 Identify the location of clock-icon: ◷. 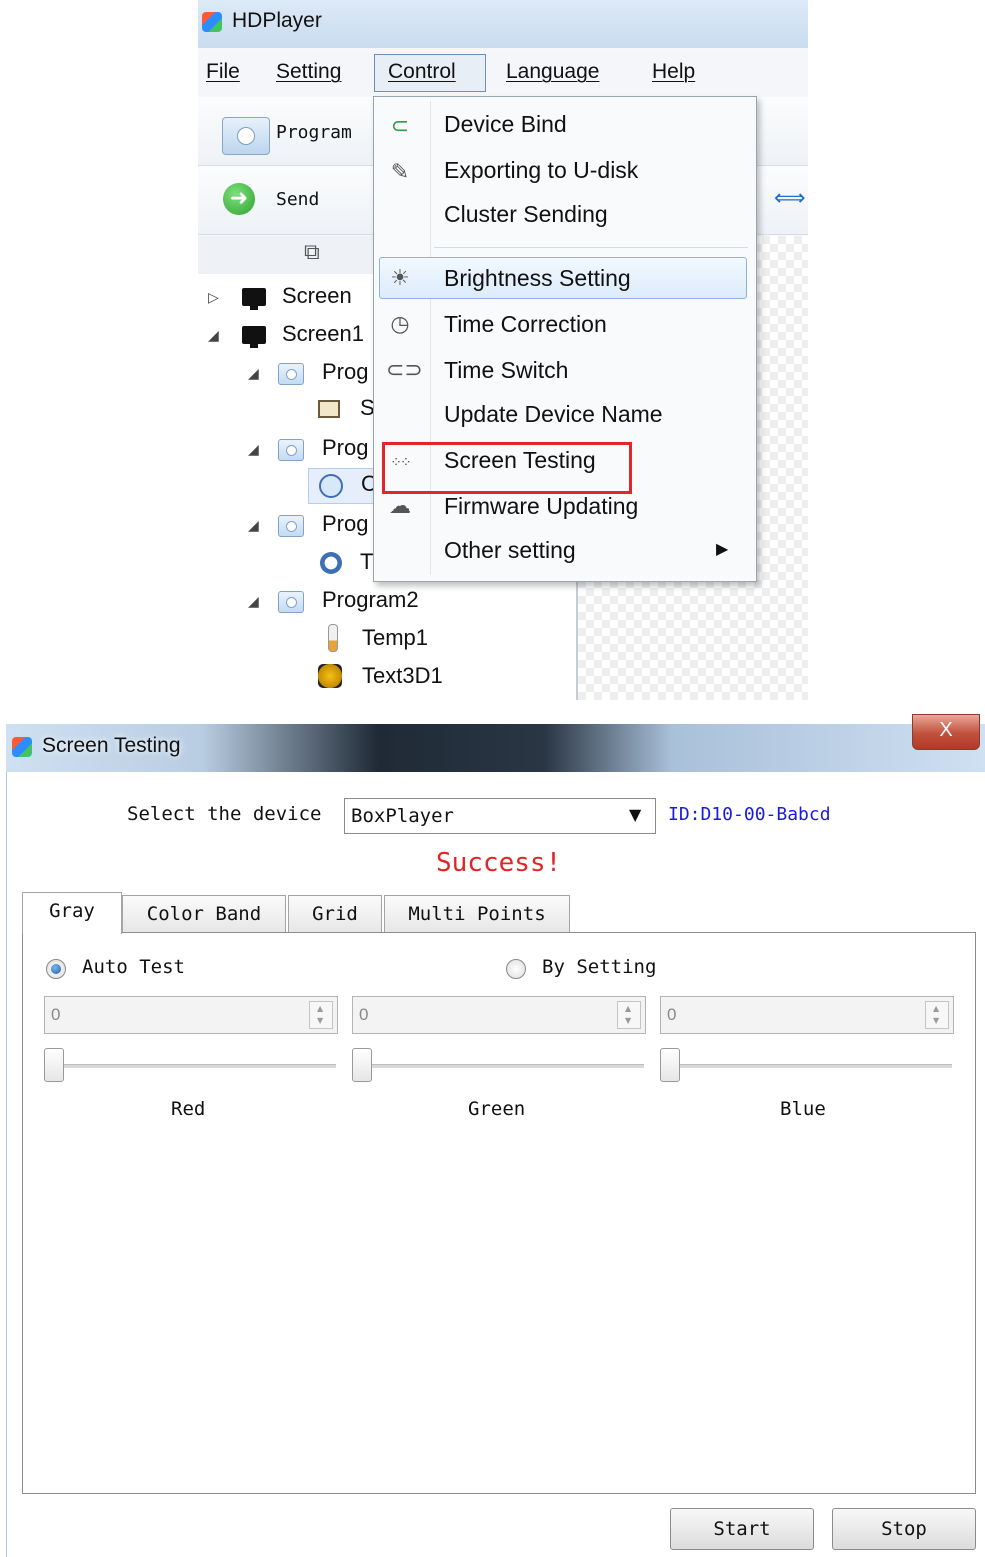
(400, 324).